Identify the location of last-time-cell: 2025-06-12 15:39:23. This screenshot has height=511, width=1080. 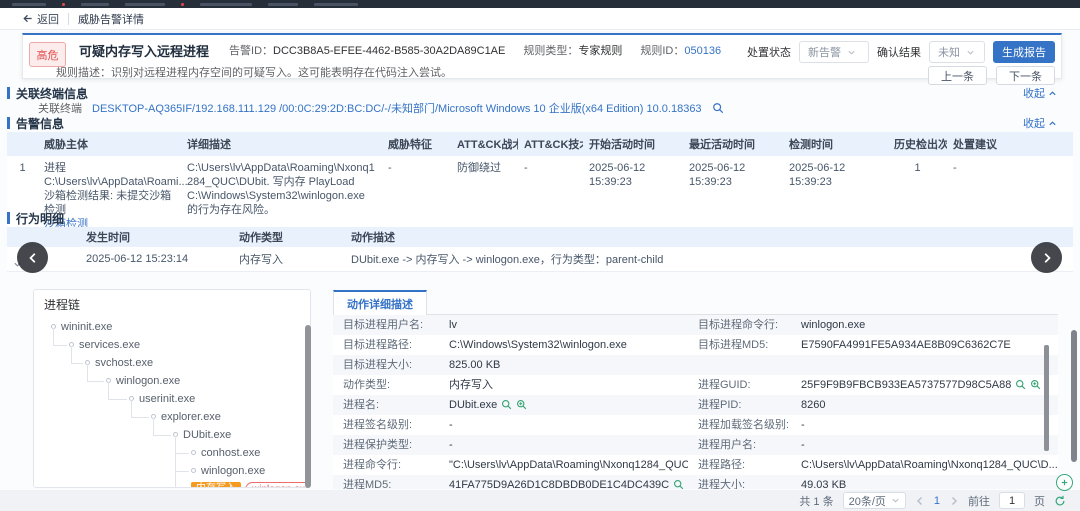
(733, 196).